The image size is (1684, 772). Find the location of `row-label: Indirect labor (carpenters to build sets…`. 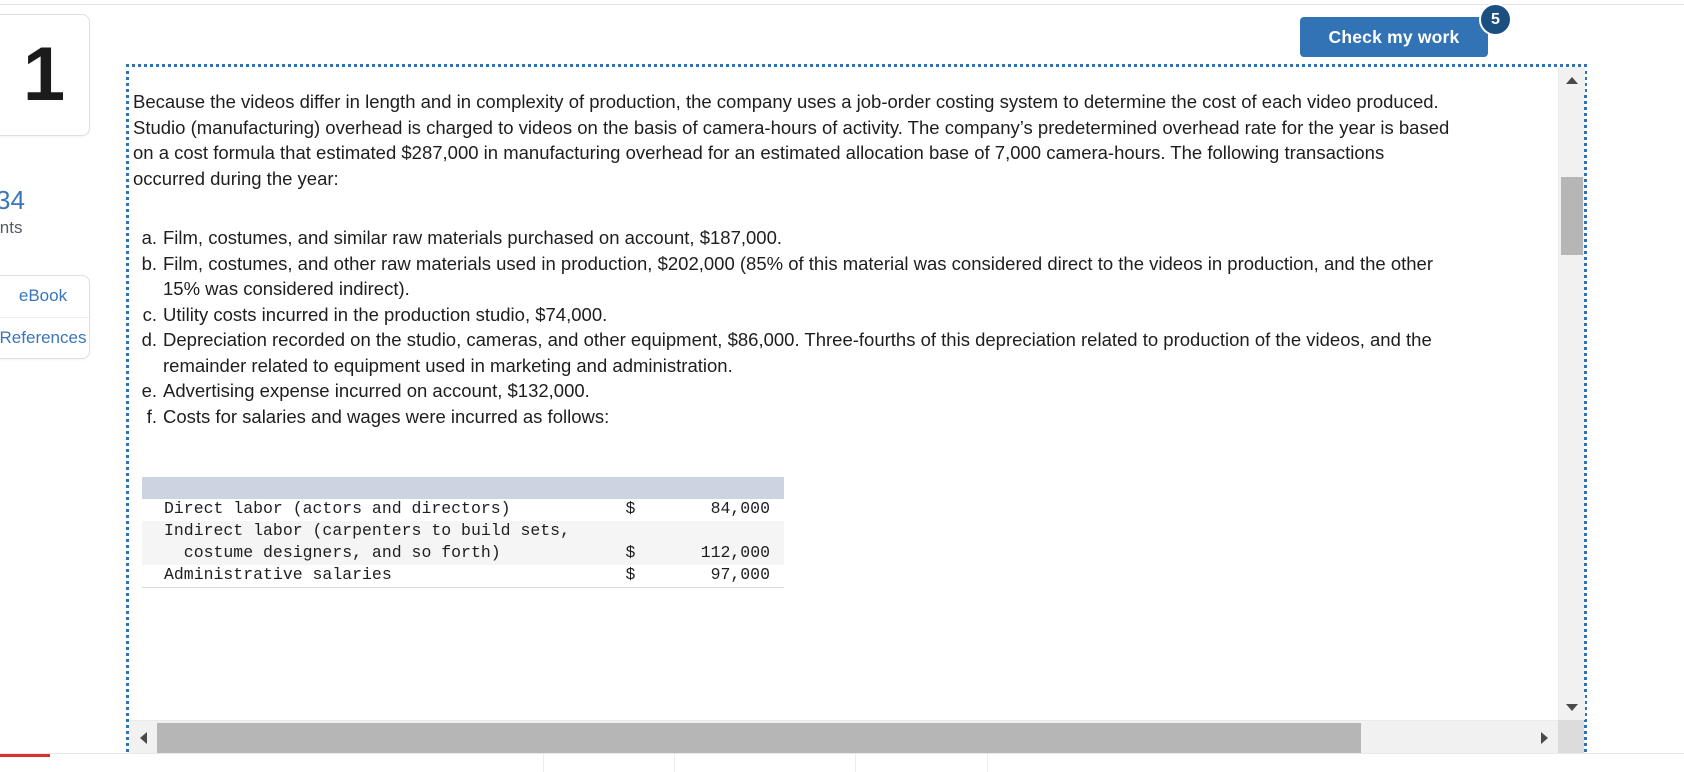

row-label: Indirect labor (carpenters to build sets… is located at coordinates (384, 532).